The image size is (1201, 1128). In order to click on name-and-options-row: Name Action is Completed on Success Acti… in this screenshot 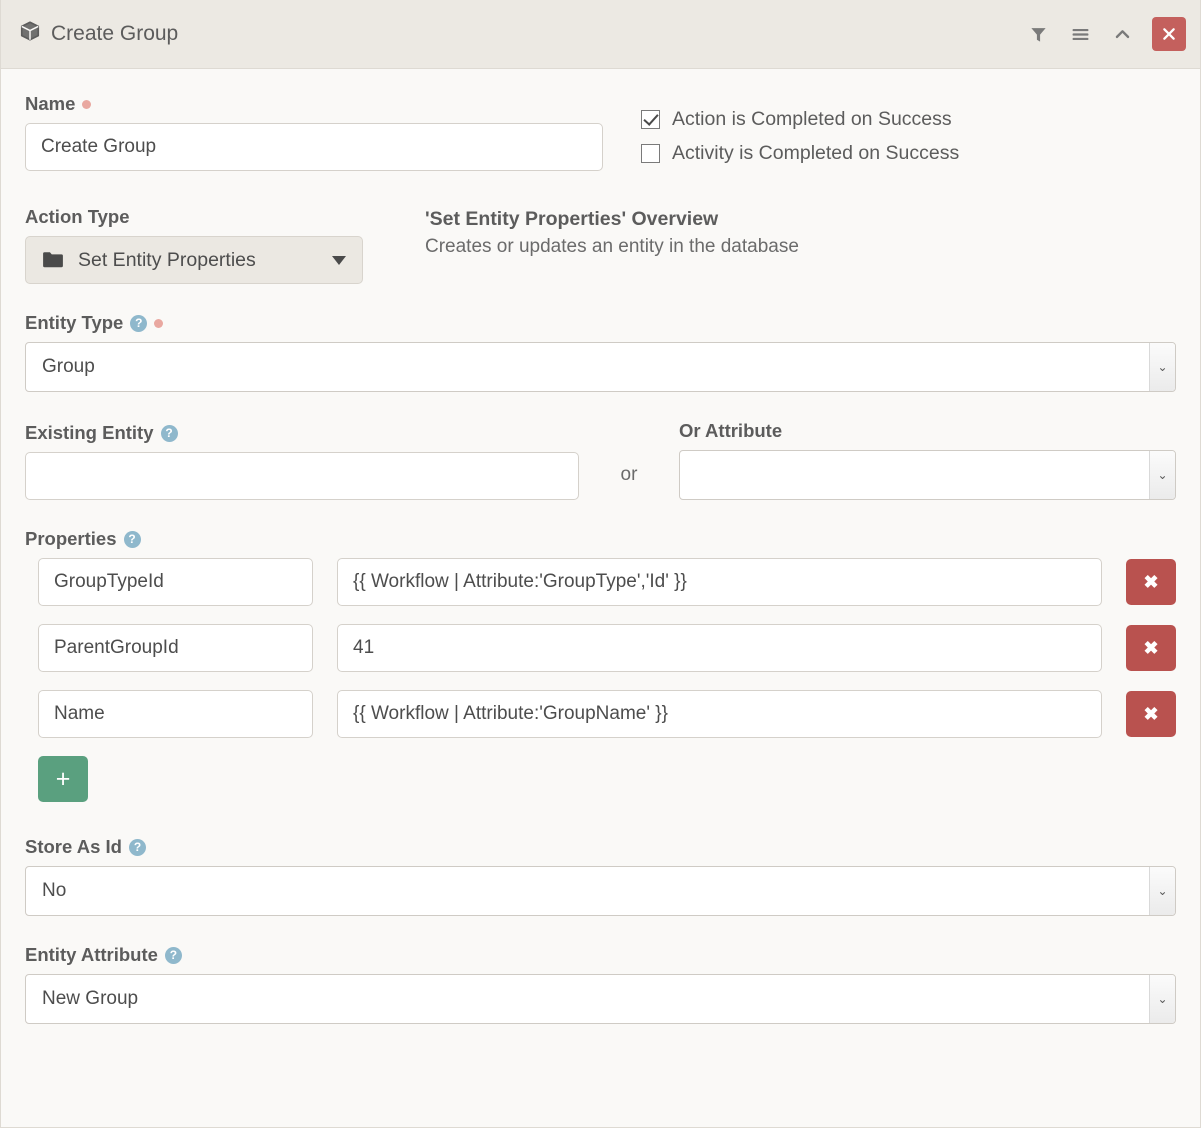, I will do `click(600, 134)`.